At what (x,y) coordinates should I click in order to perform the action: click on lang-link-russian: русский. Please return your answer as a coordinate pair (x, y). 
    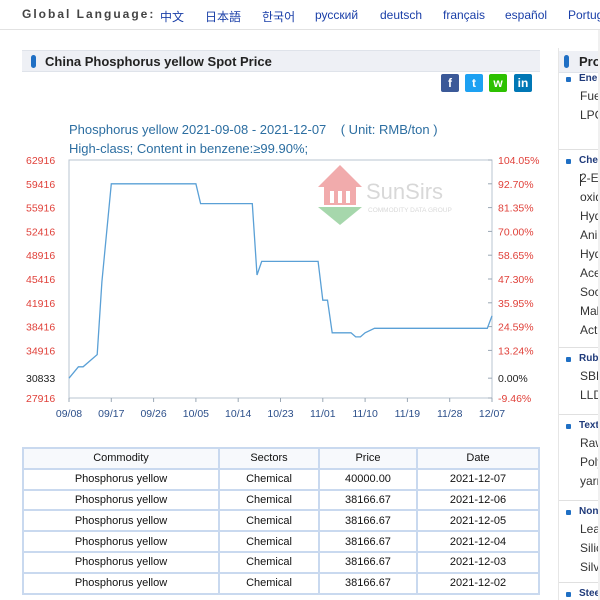
    Looking at the image, I should click on (336, 15).